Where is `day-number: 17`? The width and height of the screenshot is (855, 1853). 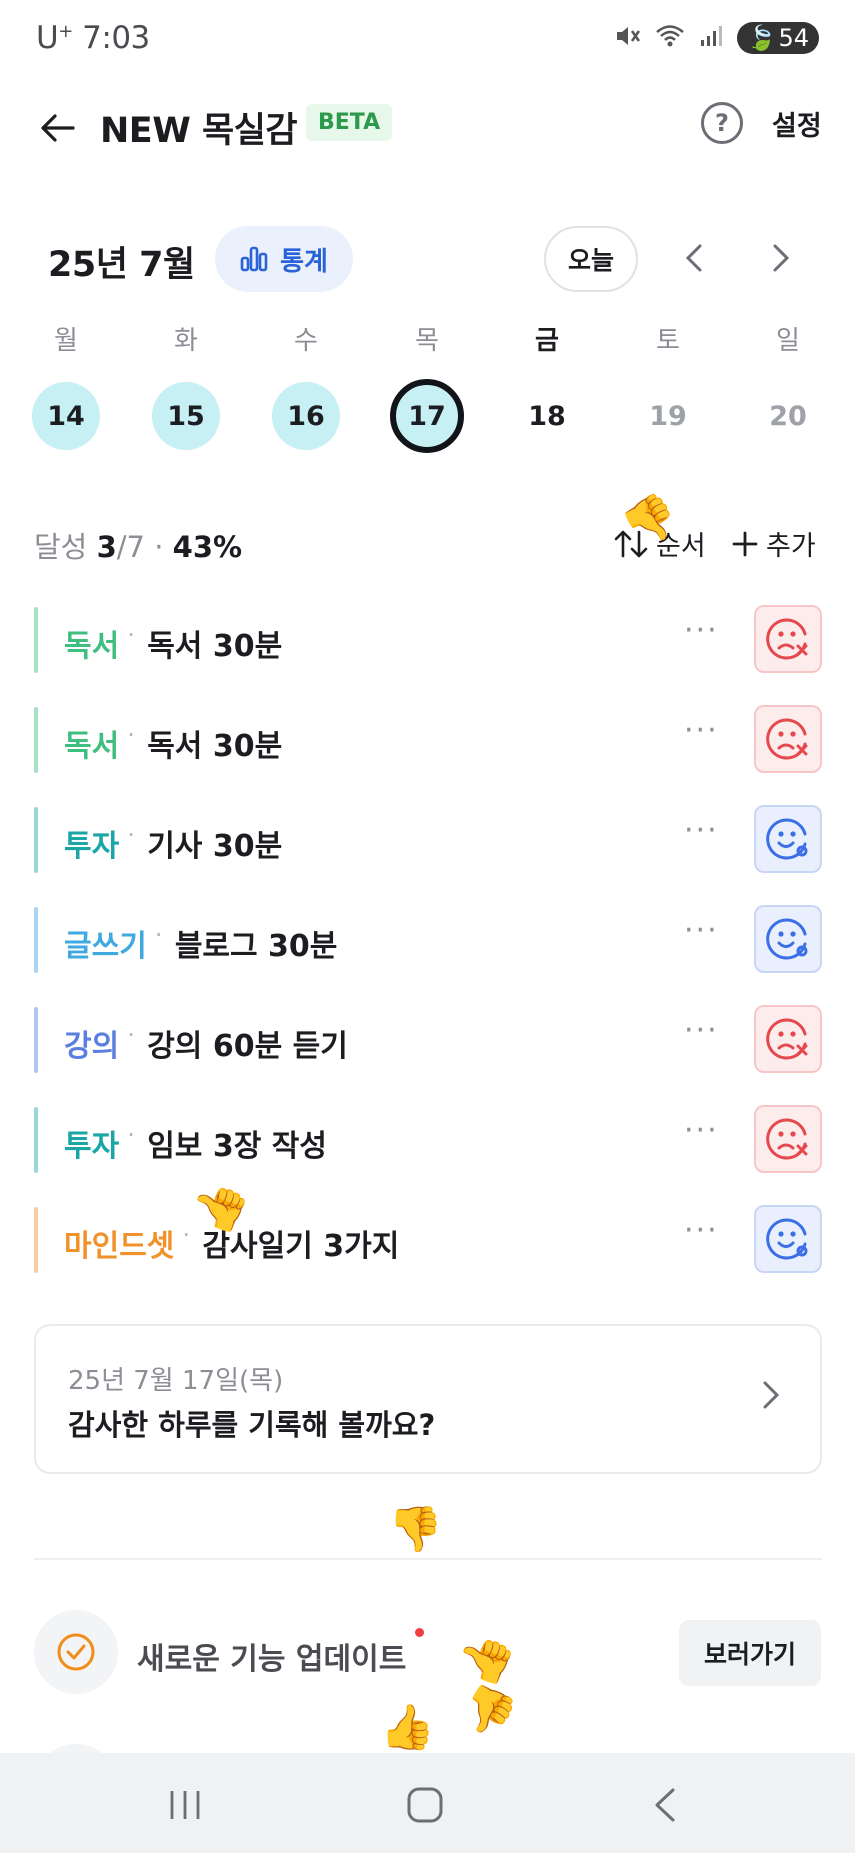
day-number: 17 is located at coordinates (427, 416).